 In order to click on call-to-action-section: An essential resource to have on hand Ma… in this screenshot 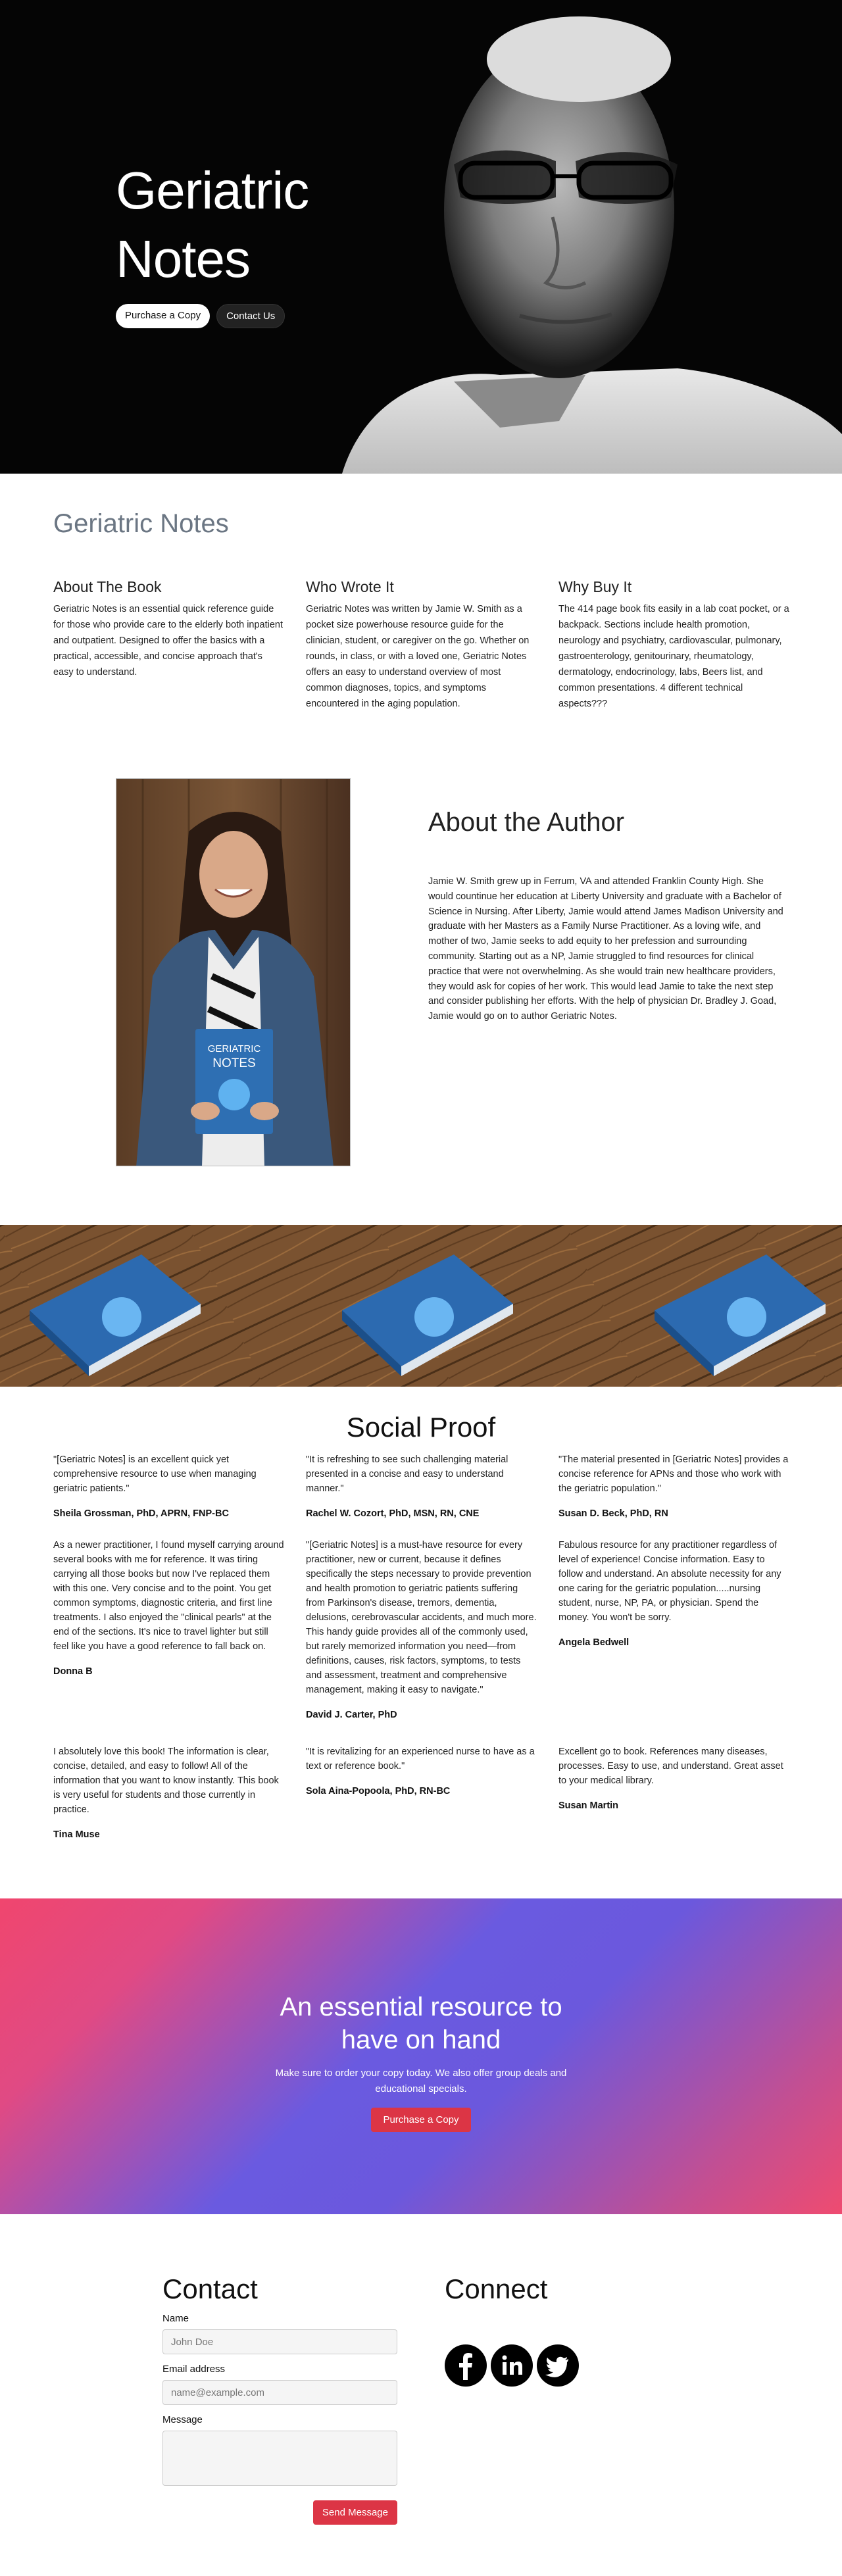, I will do `click(421, 2056)`.